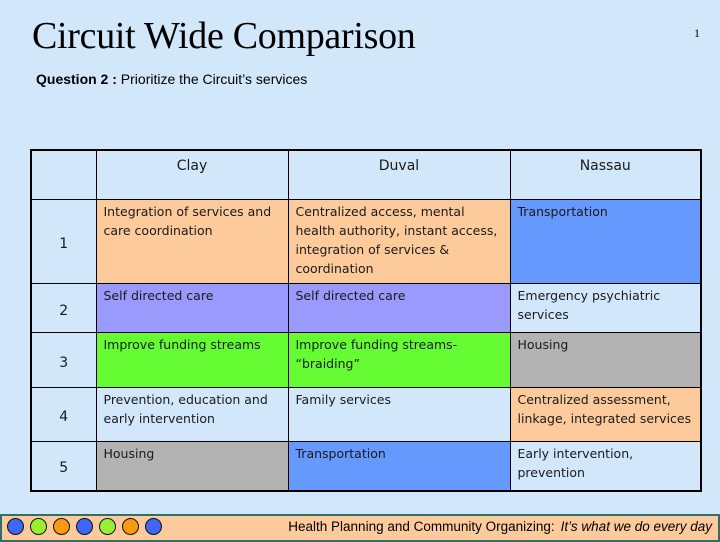  Describe the element at coordinates (63, 360) in the screenshot. I see `rank-cell: 3` at that location.